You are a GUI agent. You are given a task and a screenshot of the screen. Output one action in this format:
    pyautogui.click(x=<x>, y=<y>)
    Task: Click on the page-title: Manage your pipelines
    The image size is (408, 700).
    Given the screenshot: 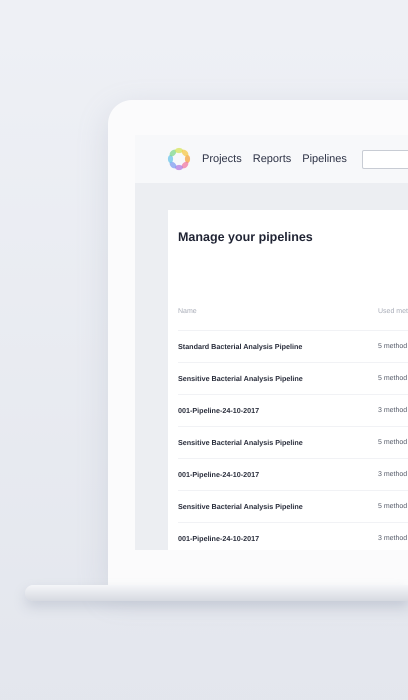 What is the action you would take?
    pyautogui.click(x=246, y=237)
    